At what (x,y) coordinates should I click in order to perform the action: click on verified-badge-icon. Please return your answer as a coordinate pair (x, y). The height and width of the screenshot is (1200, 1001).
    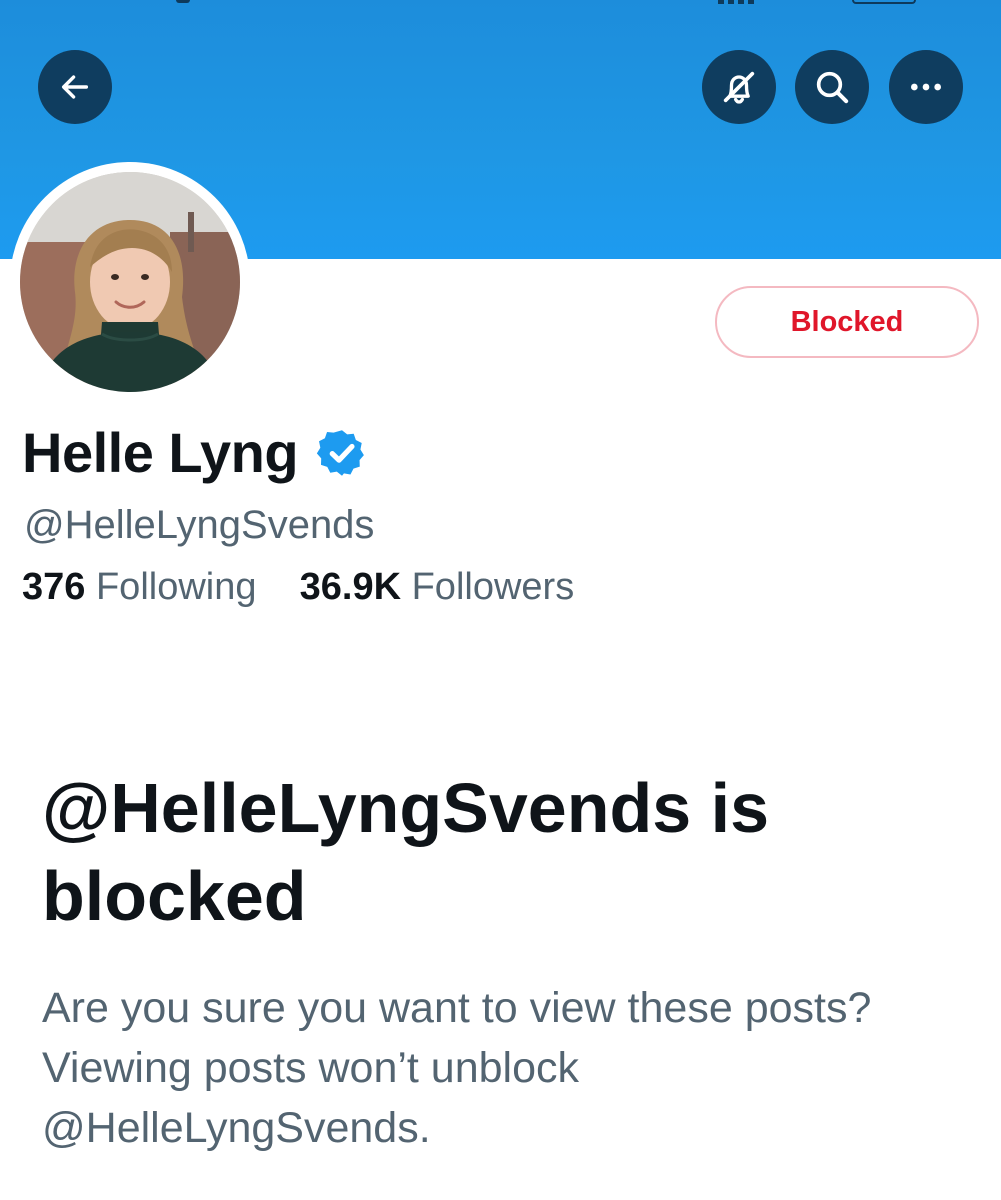
    Looking at the image, I should click on (342, 453).